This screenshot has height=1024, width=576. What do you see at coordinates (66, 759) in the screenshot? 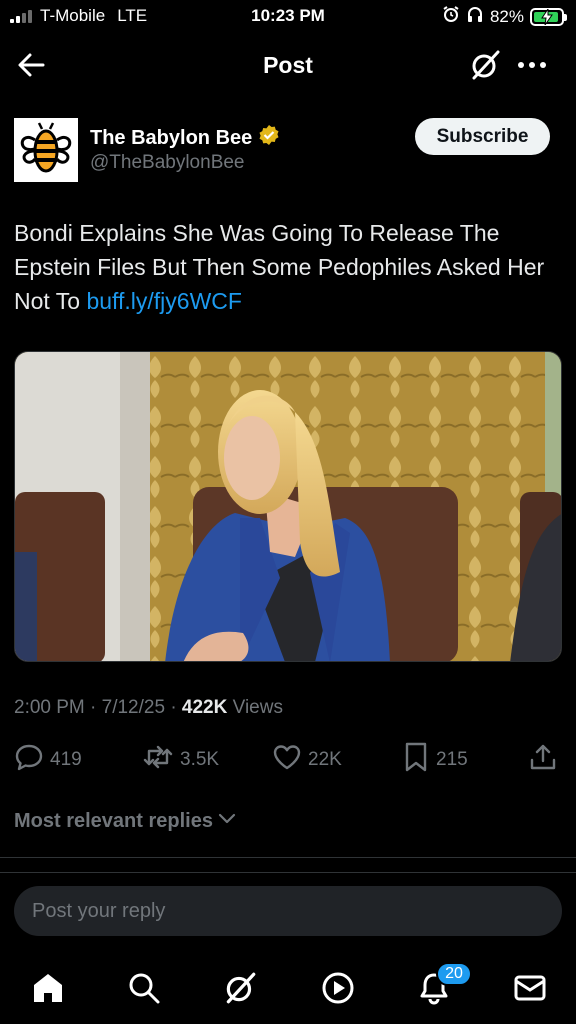
I see `reply-count: 419` at bounding box center [66, 759].